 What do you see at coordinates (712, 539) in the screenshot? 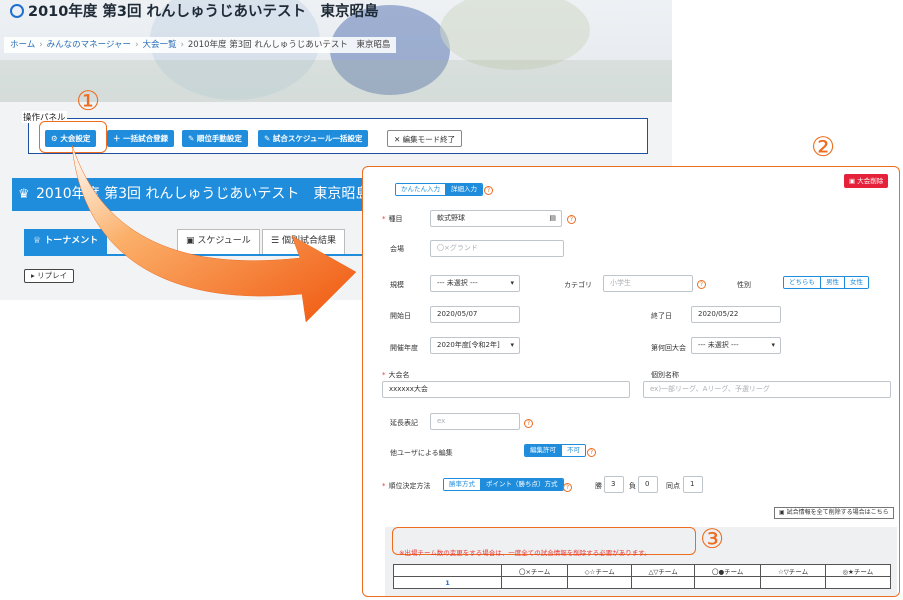
I see `callout-3: ③` at bounding box center [712, 539].